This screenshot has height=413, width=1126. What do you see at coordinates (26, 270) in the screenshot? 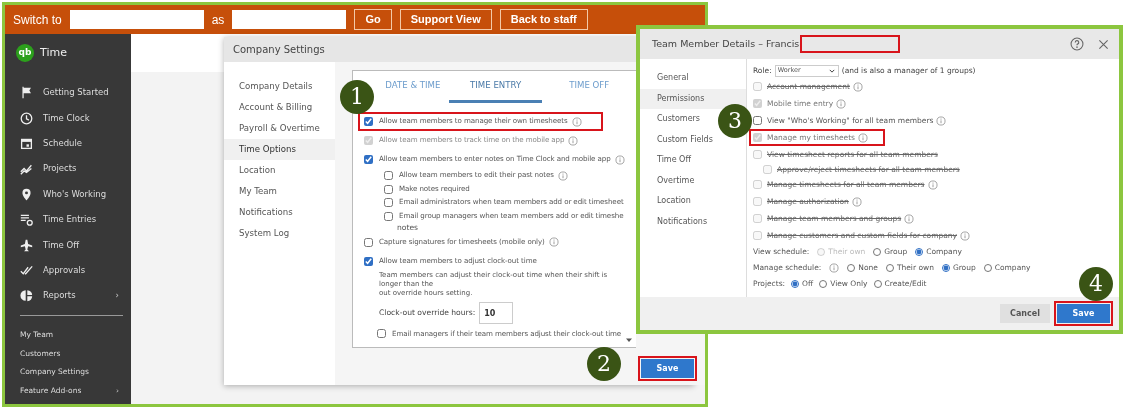
I see `double-check-icon` at bounding box center [26, 270].